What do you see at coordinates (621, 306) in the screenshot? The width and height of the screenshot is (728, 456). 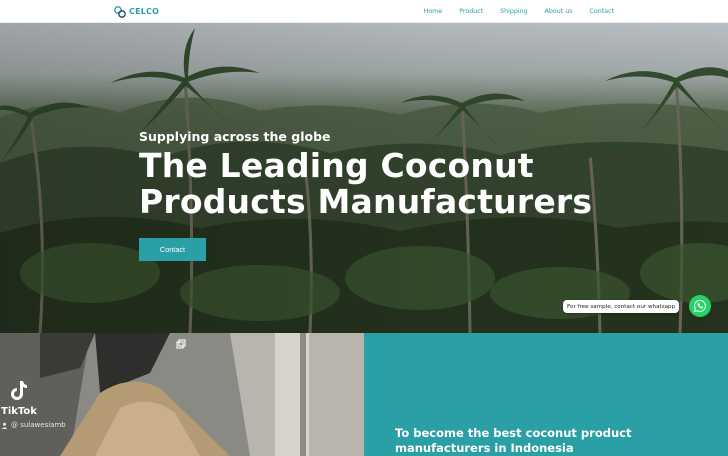 I see `whatsapp-tooltip: For free sample, contact our whatsapp` at bounding box center [621, 306].